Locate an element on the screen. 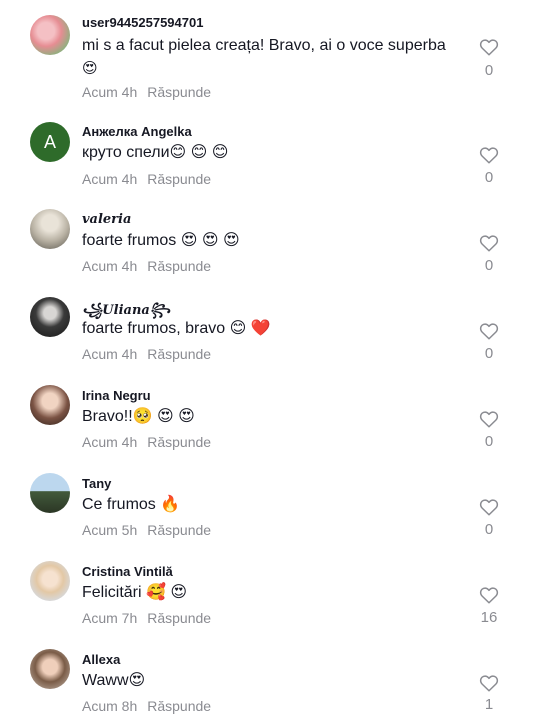 The image size is (533, 714). comment-item: Allexa Waww😍 Acum 8h Răspunde 1 is located at coordinates (266, 681).